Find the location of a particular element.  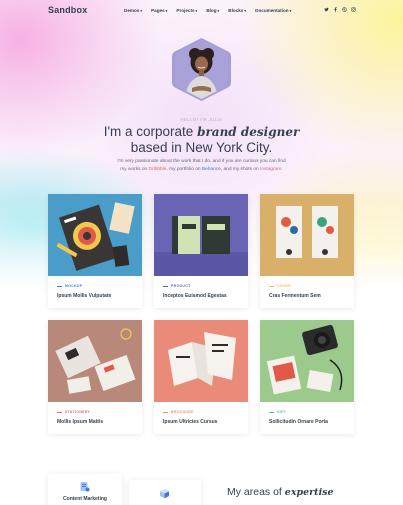

instagram-icon is located at coordinates (353, 9).